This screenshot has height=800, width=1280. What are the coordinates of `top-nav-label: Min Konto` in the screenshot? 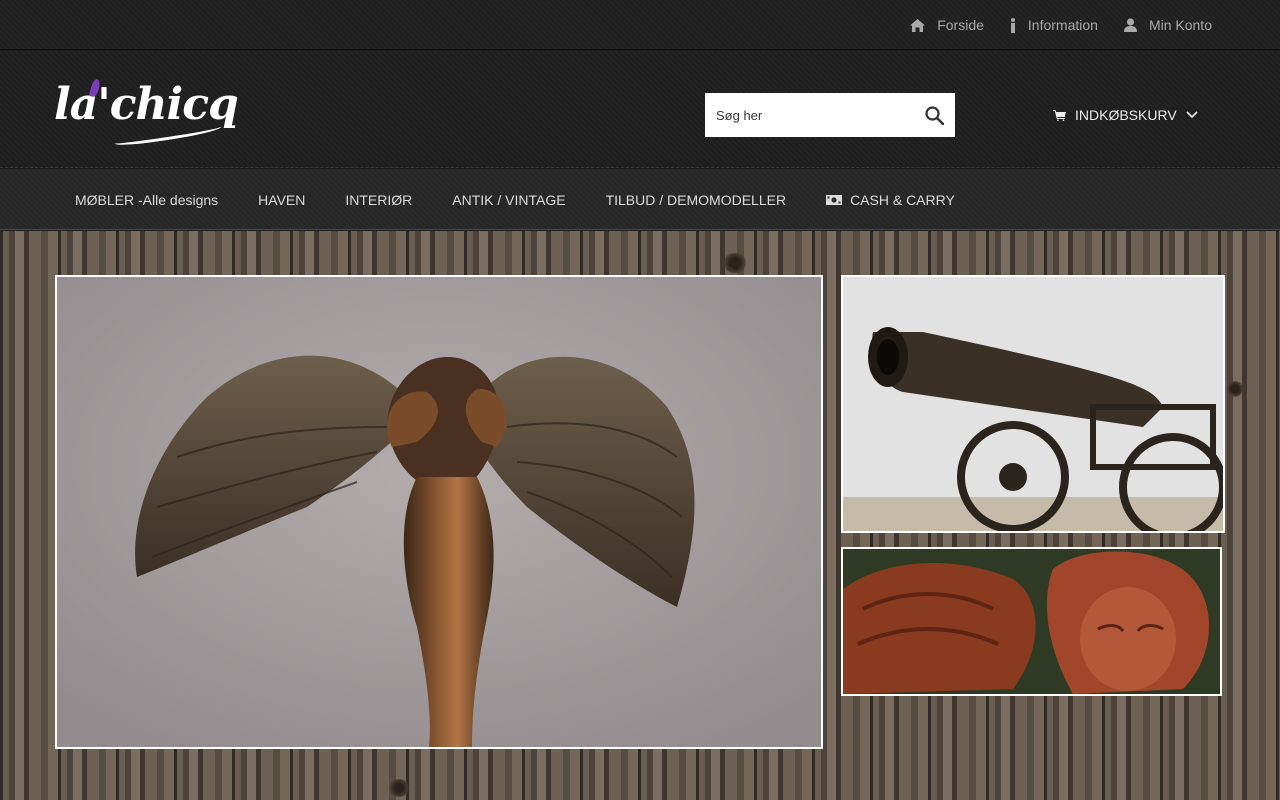 It's located at (1180, 25).